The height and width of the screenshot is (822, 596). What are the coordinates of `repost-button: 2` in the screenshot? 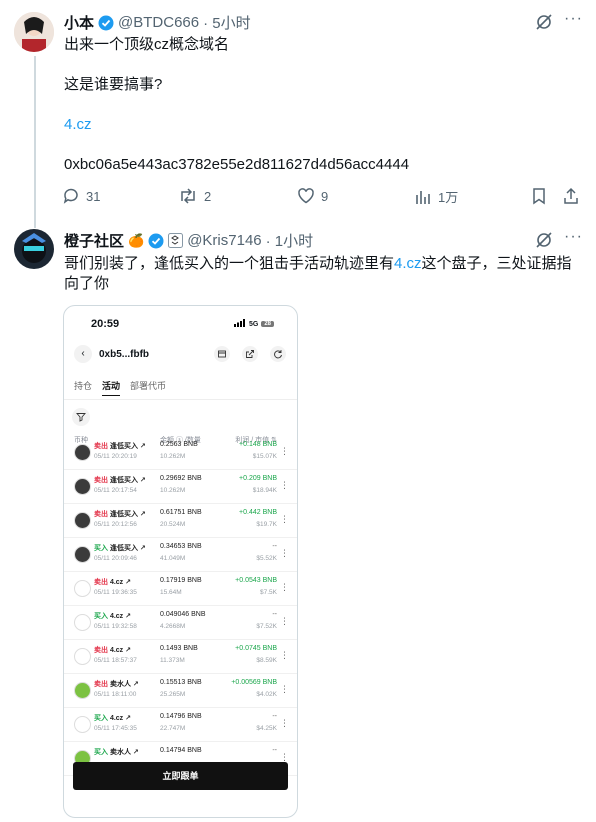 It's located at (194, 196).